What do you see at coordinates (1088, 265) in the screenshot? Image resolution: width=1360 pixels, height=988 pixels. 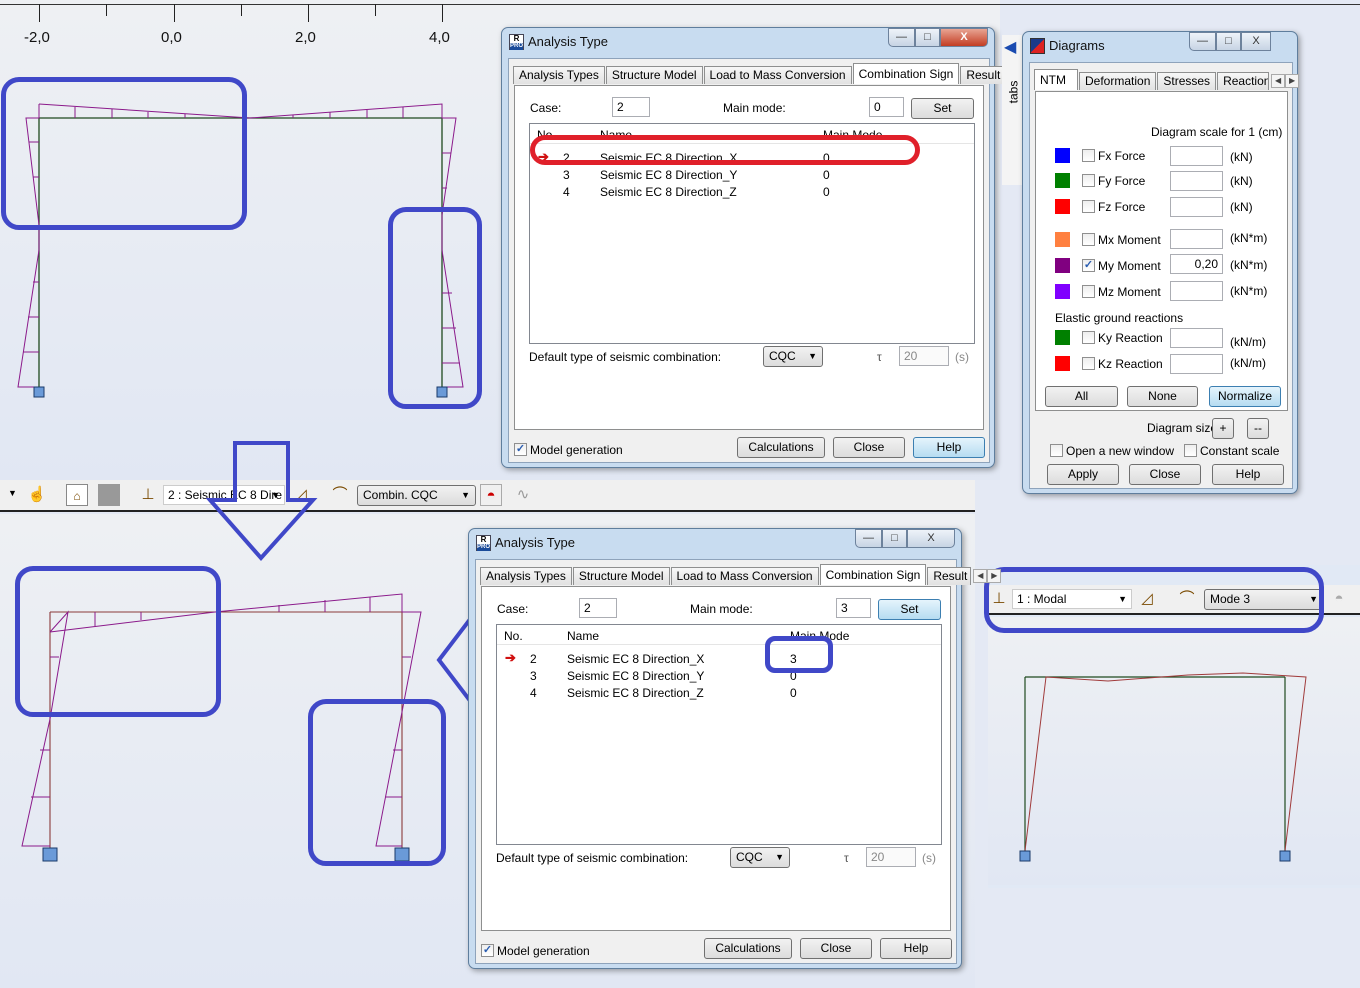 I see `my-checkbox: ✓` at bounding box center [1088, 265].